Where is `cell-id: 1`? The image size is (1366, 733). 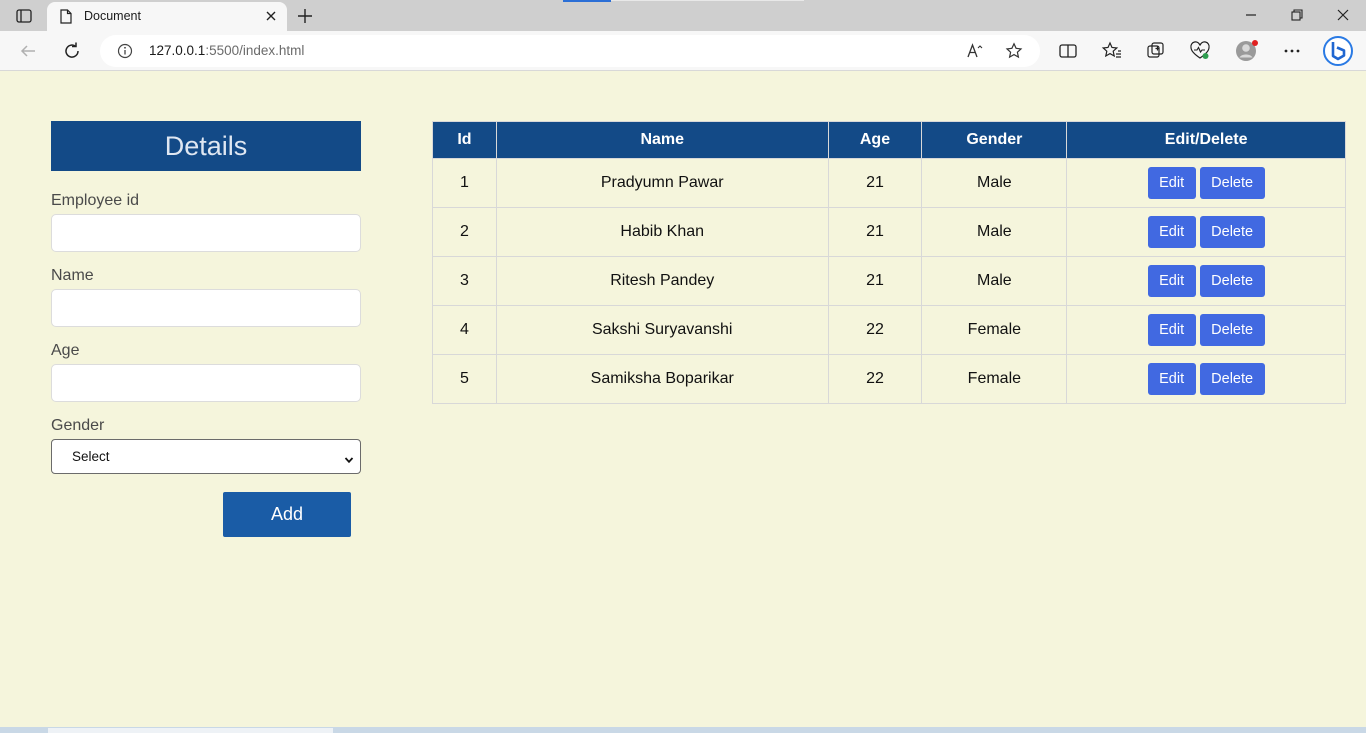
cell-id: 1 is located at coordinates (464, 183).